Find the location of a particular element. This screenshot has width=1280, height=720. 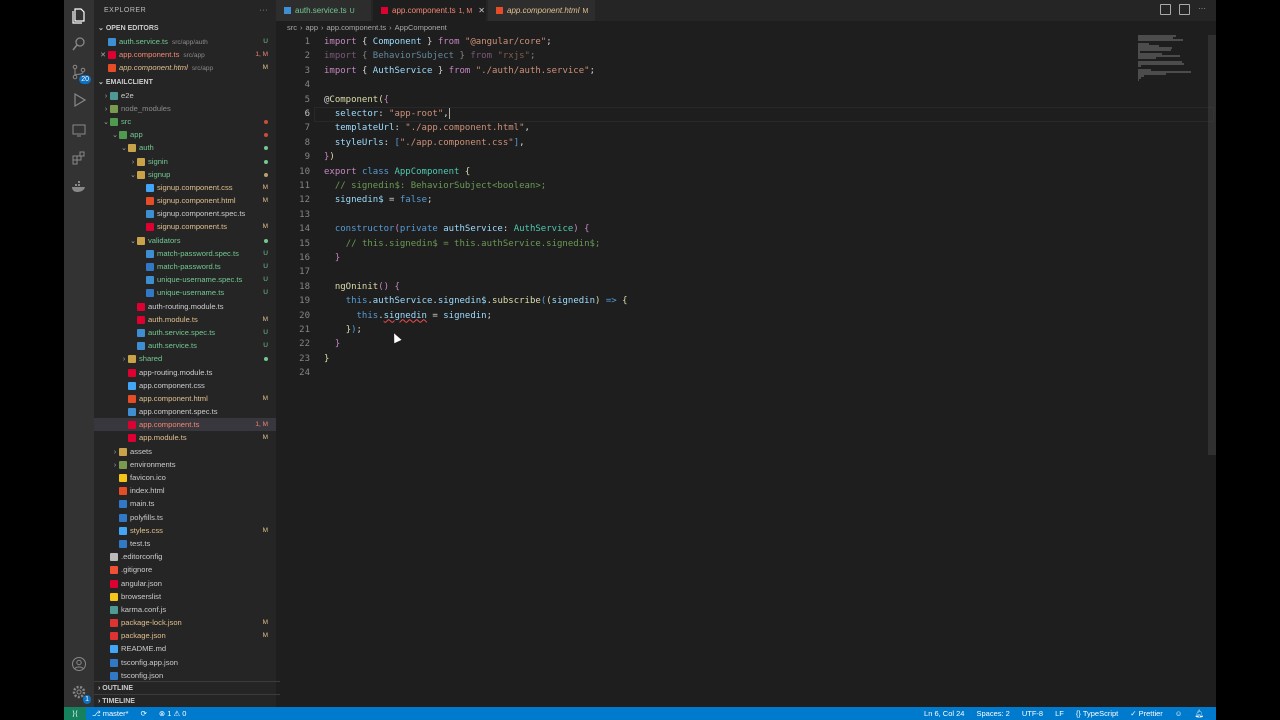

folder-item: ⌄ auth is located at coordinates (185, 147).